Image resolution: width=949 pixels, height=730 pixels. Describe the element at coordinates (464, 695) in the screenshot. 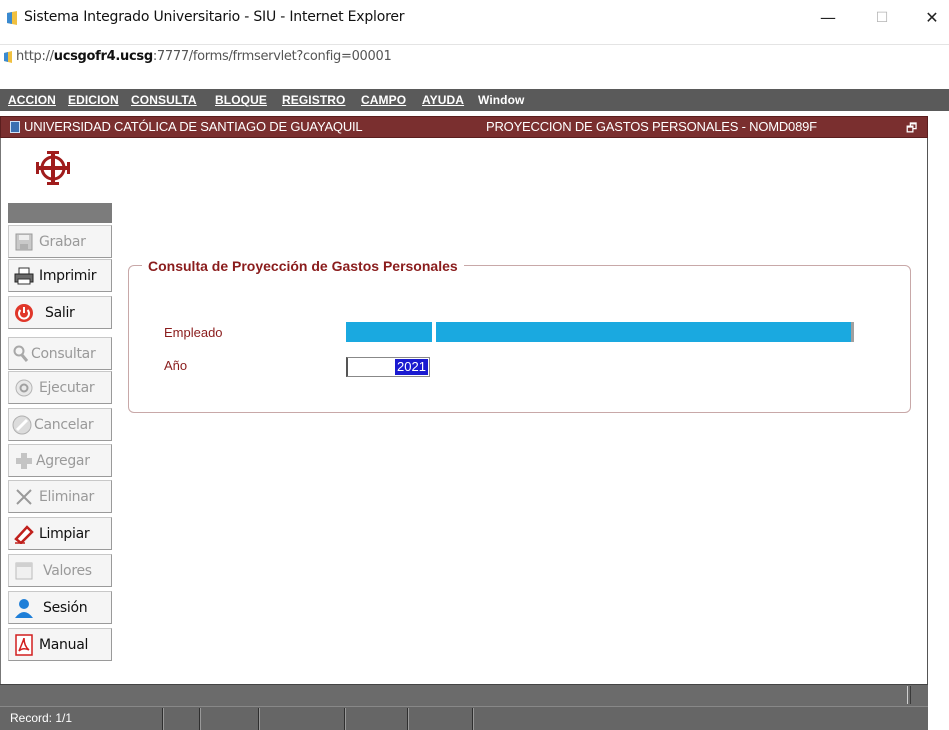

I see `message-bar` at that location.